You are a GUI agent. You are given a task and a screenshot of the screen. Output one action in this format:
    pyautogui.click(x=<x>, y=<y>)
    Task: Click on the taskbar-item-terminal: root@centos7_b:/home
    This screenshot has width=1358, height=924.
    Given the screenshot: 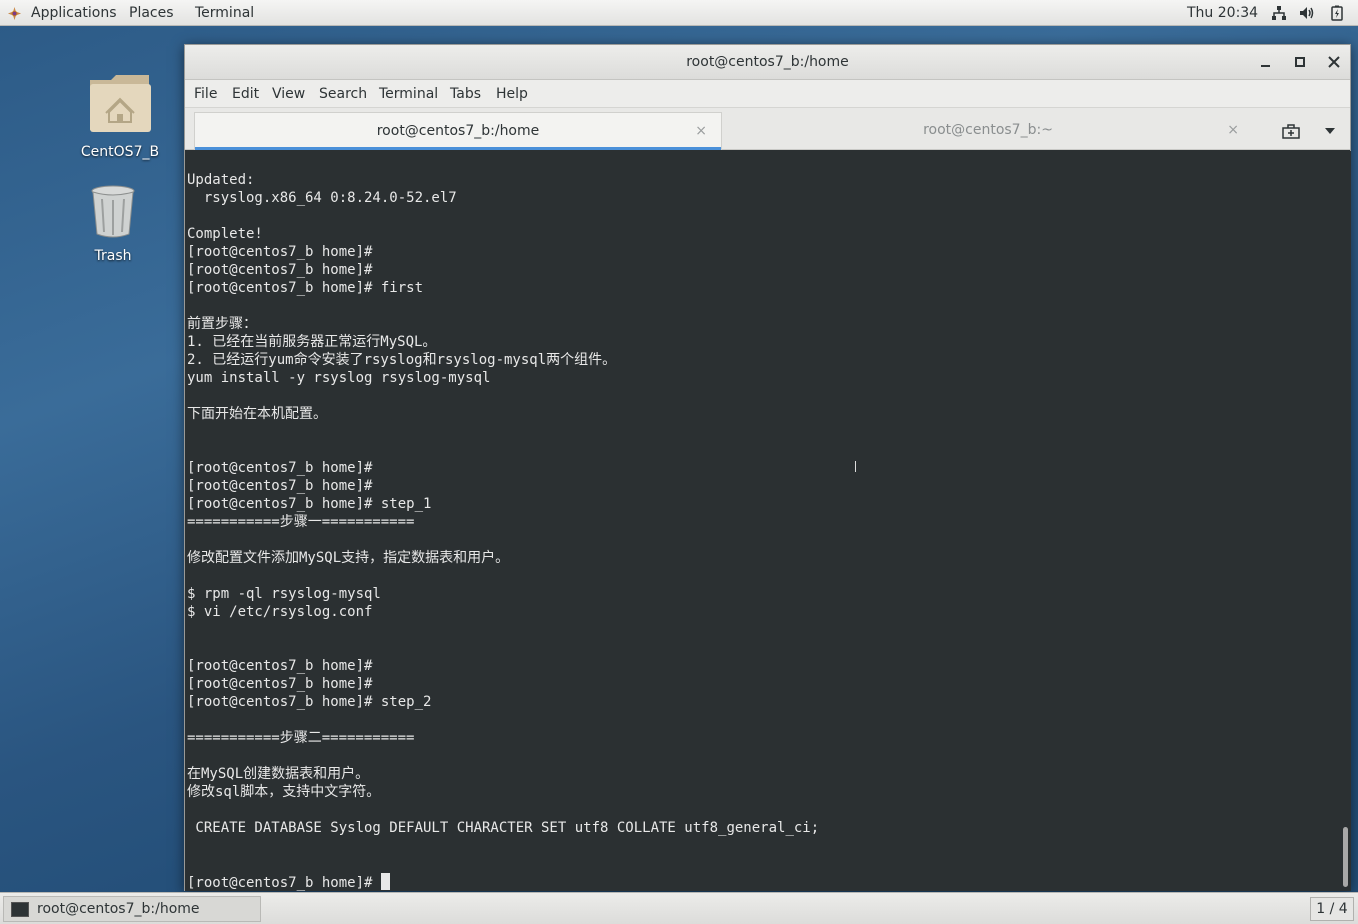 What is the action you would take?
    pyautogui.click(x=132, y=909)
    